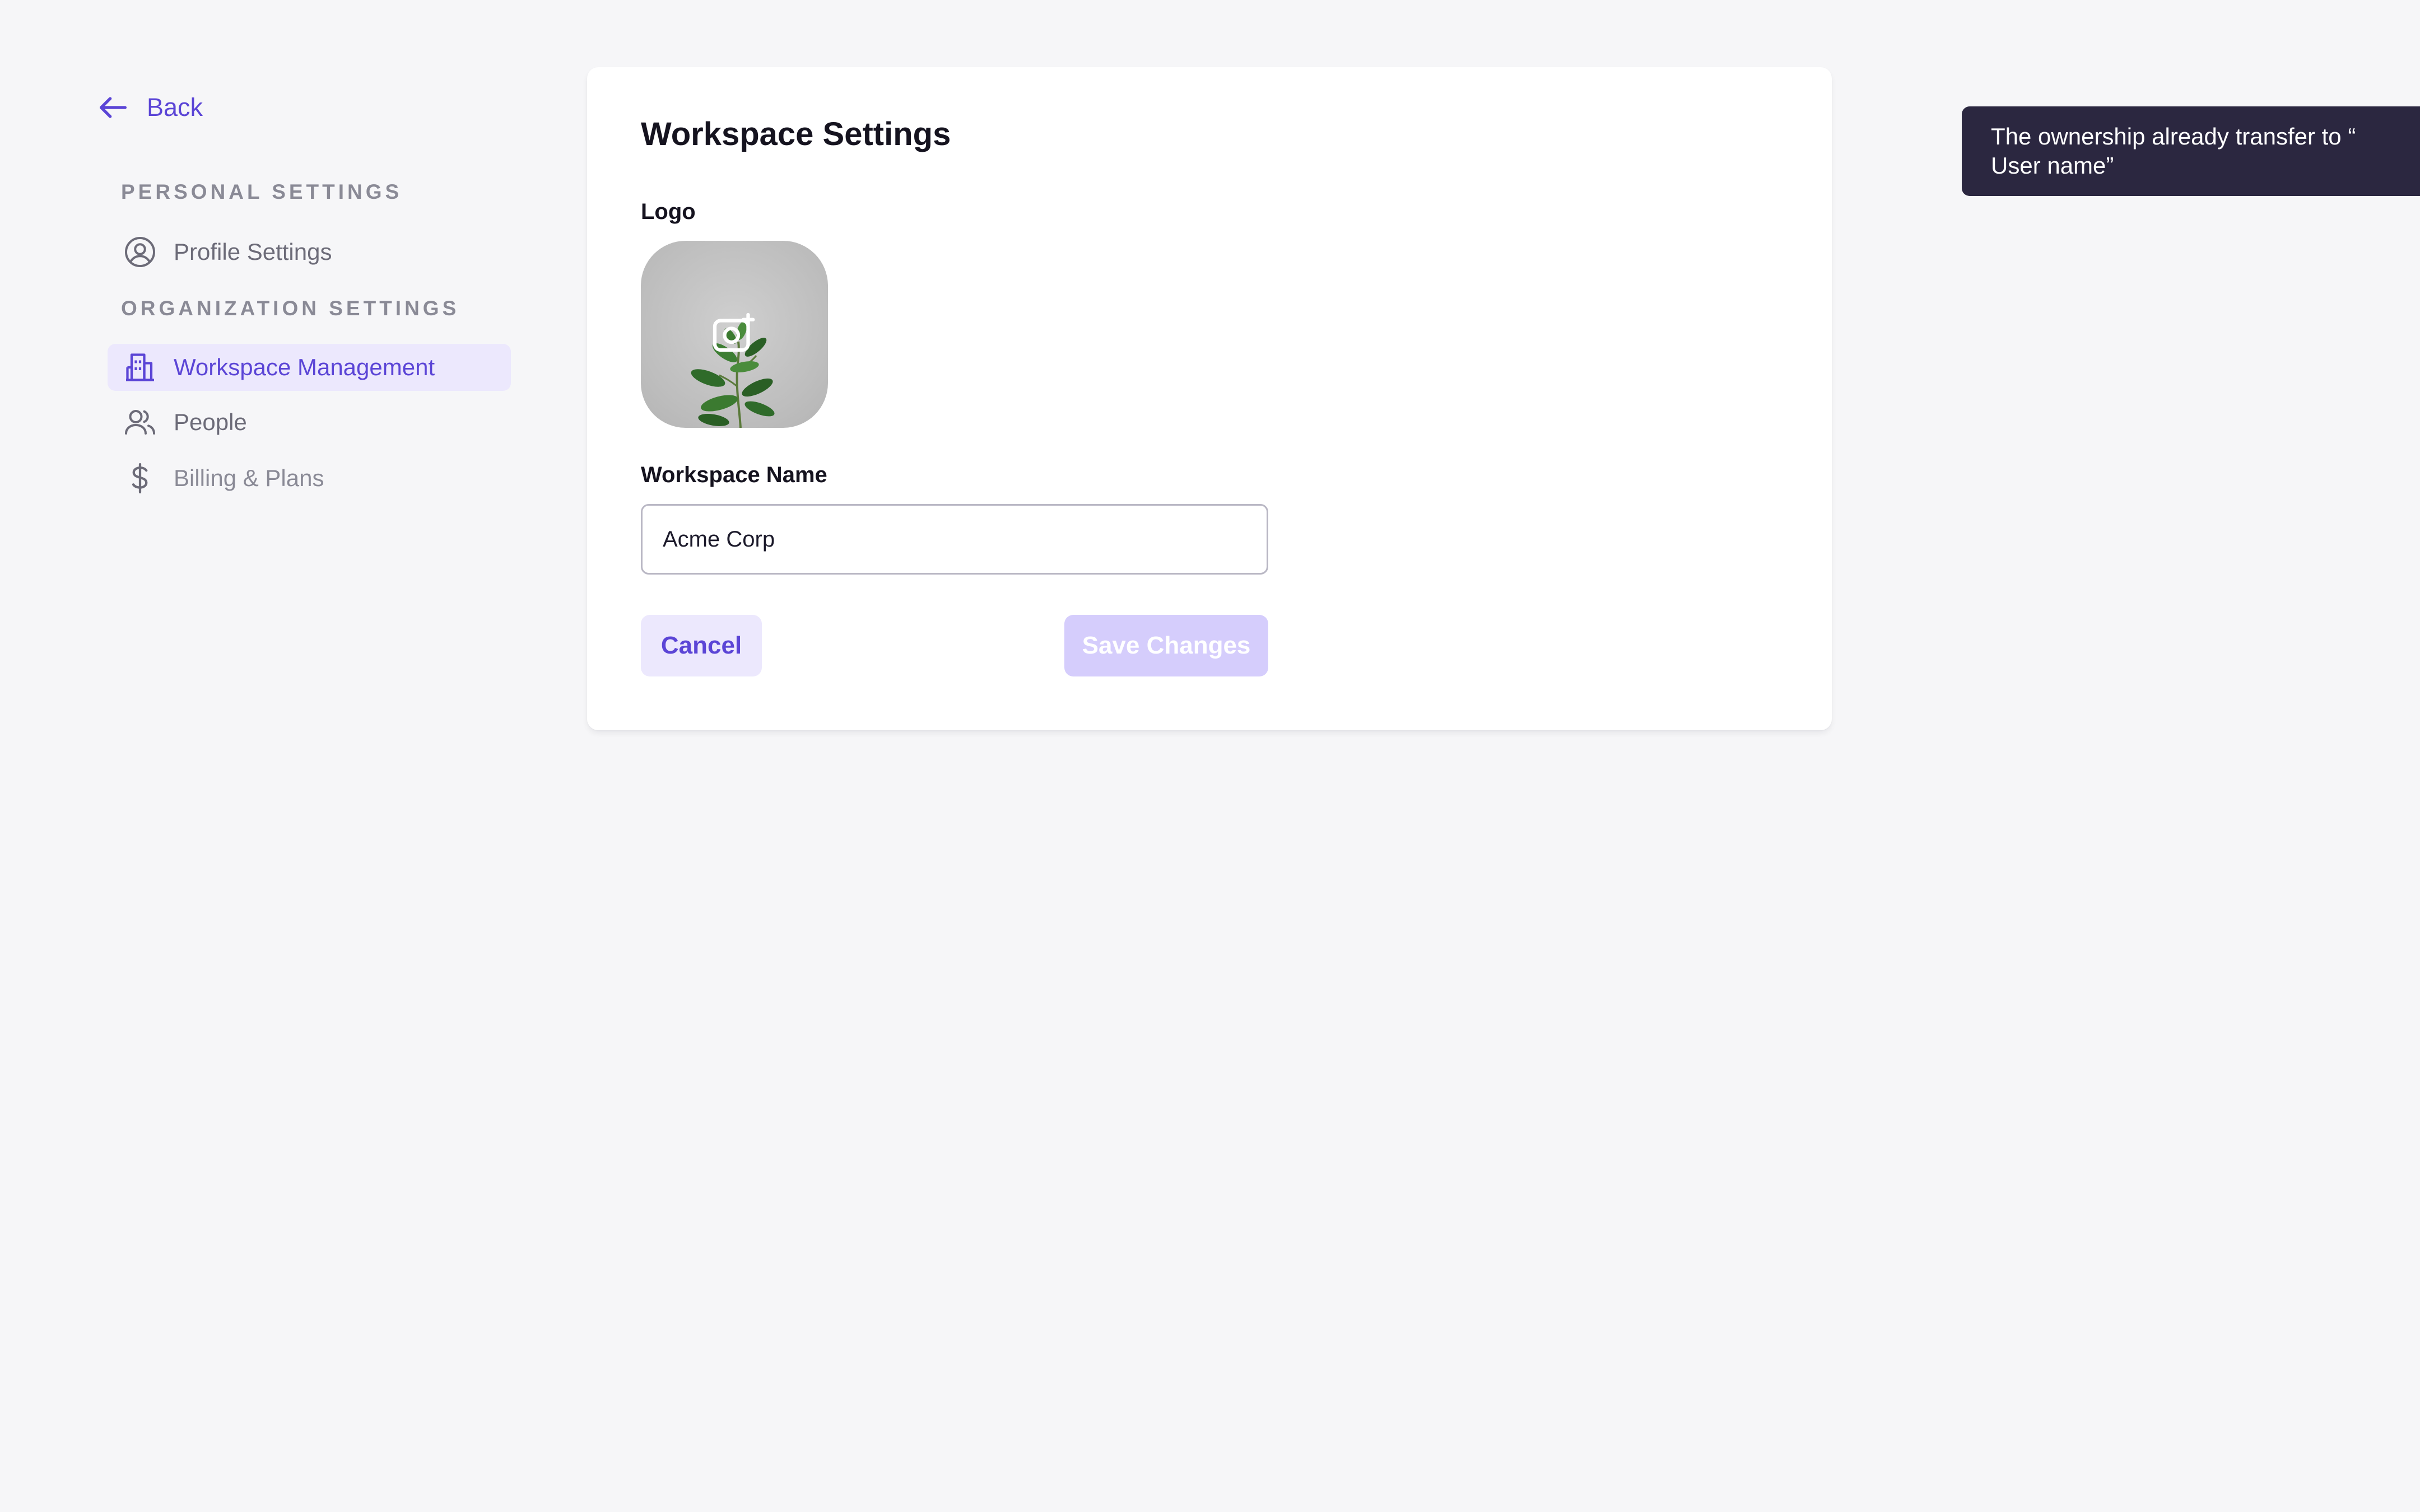 The height and width of the screenshot is (1512, 2420). What do you see at coordinates (249, 478) in the screenshot?
I see `sidebar-item-label: Billing & Plans` at bounding box center [249, 478].